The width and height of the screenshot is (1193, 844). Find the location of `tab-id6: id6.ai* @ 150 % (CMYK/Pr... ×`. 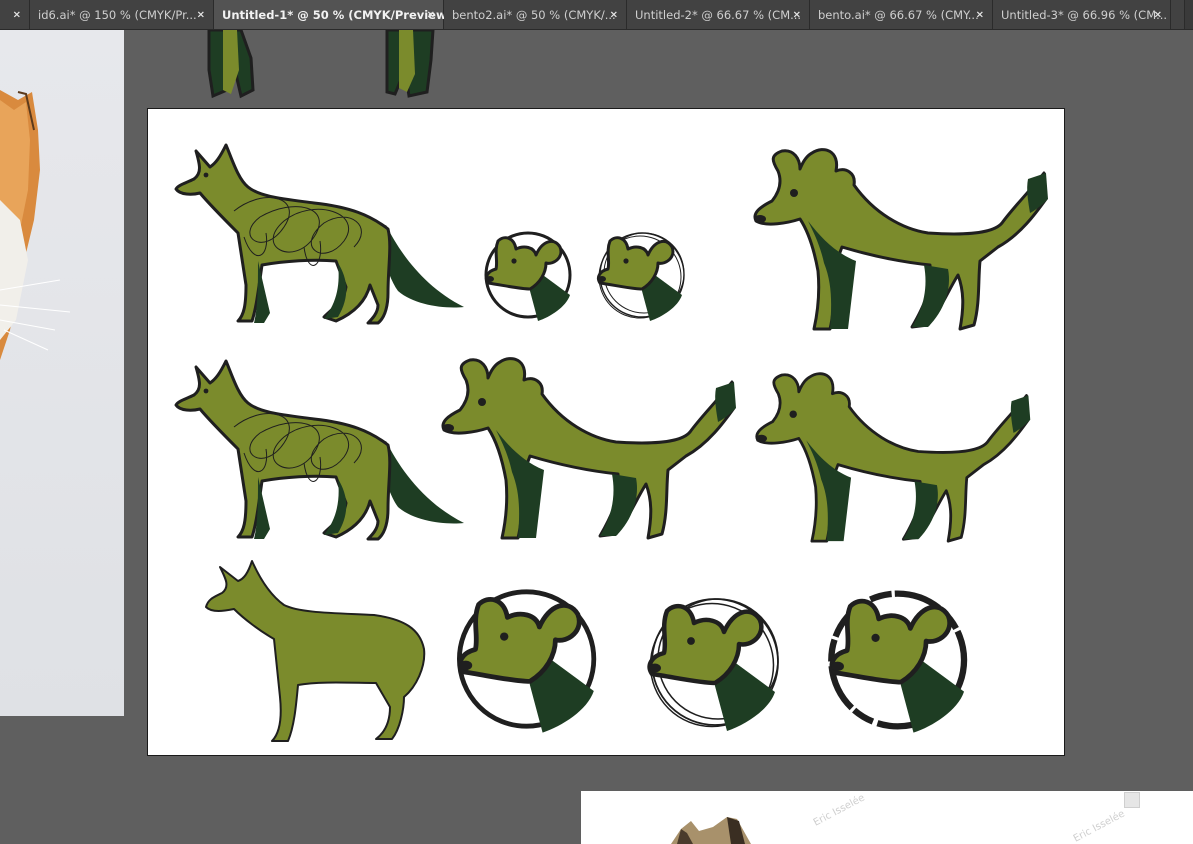

tab-id6: id6.ai* @ 150 % (CMYK/Pr... × is located at coordinates (122, 14).